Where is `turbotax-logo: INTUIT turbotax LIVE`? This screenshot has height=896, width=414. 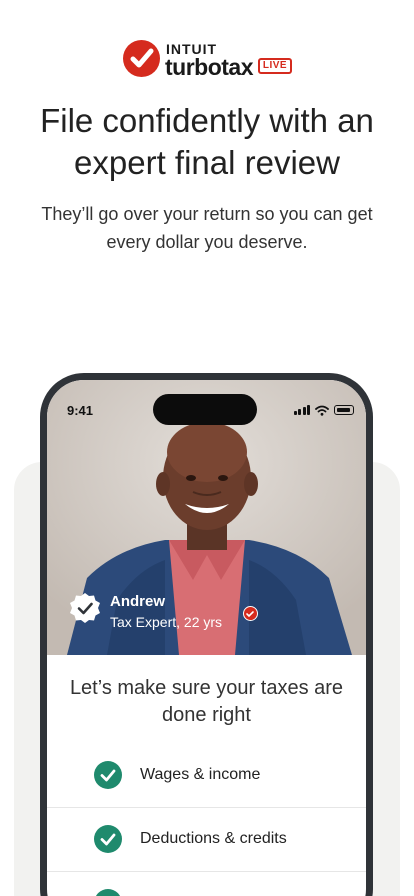
turbotax-logo: INTUIT turbotax LIVE is located at coordinates (207, 60).